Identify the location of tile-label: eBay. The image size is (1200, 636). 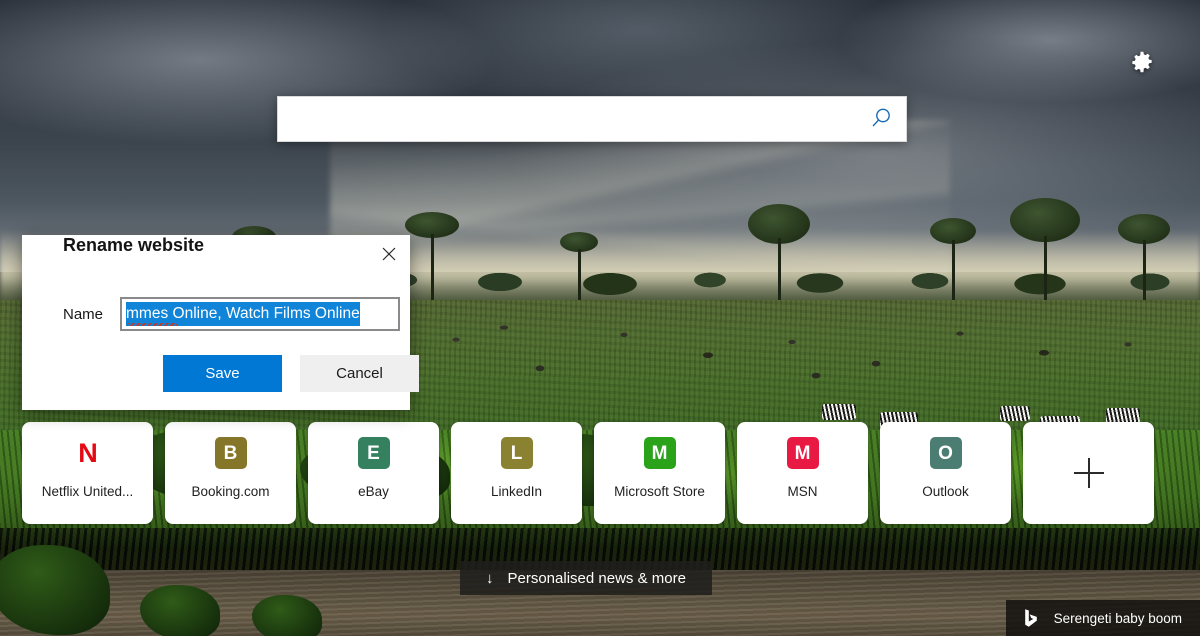
(373, 491).